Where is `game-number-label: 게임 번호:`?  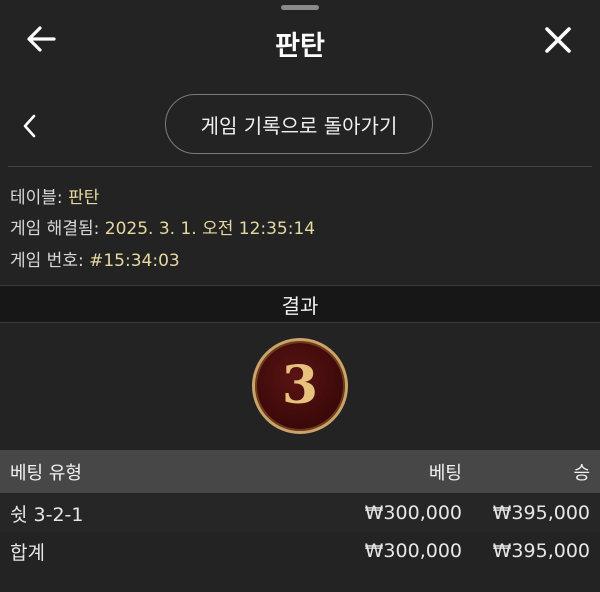 game-number-label: 게임 번호: is located at coordinates (47, 261).